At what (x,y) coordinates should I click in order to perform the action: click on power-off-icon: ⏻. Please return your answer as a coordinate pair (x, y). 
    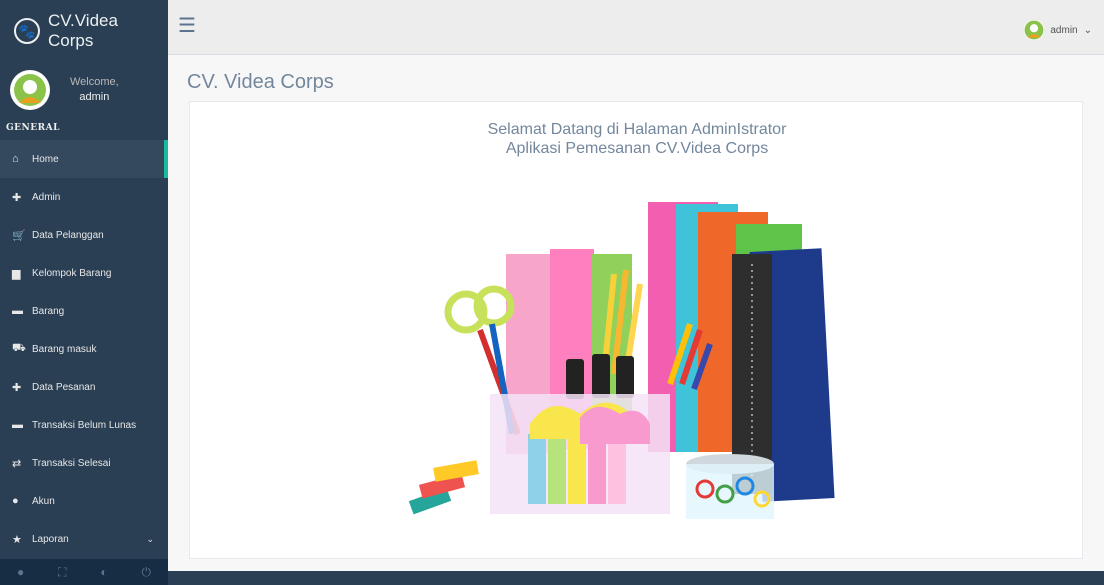
    Looking at the image, I should click on (147, 572).